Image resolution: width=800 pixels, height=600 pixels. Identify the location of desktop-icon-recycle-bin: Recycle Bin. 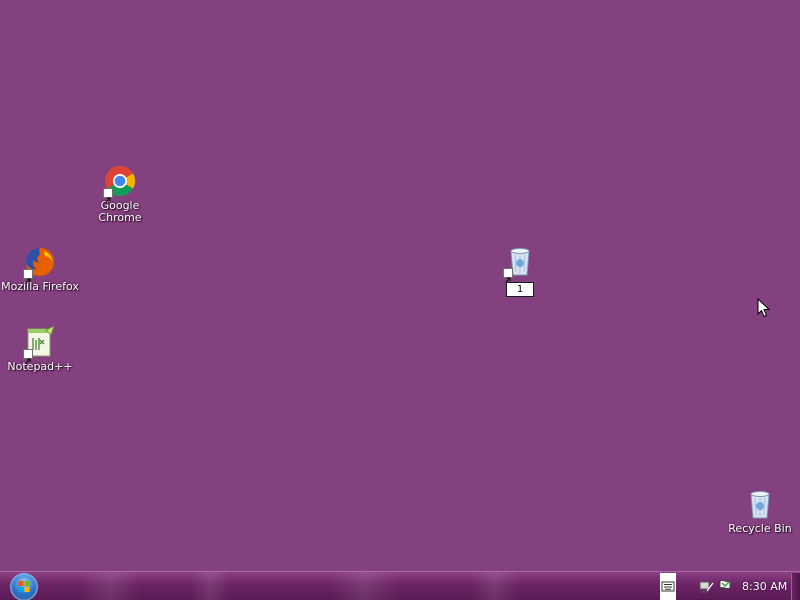
(760, 511).